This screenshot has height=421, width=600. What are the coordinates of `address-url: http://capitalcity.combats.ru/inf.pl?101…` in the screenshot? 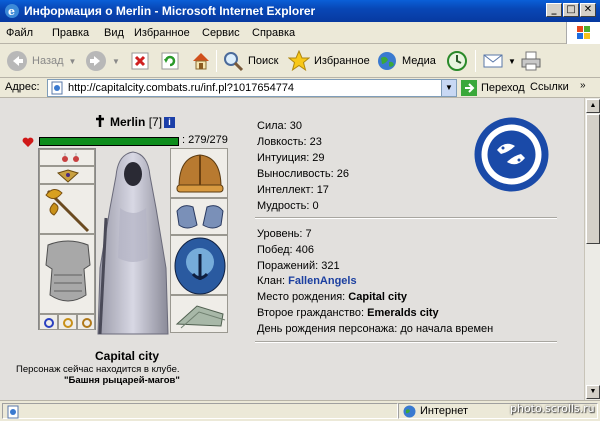 It's located at (181, 88).